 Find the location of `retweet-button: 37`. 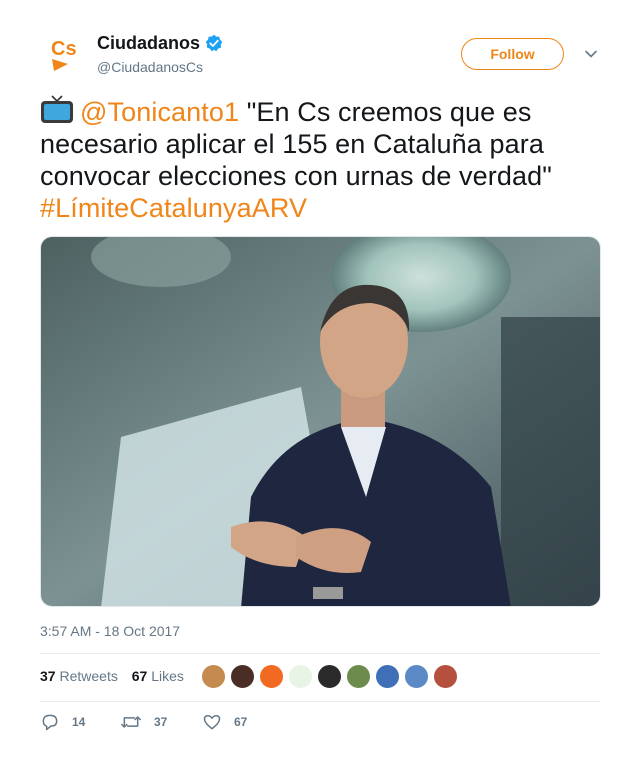

retweet-button: 37 is located at coordinates (143, 722).